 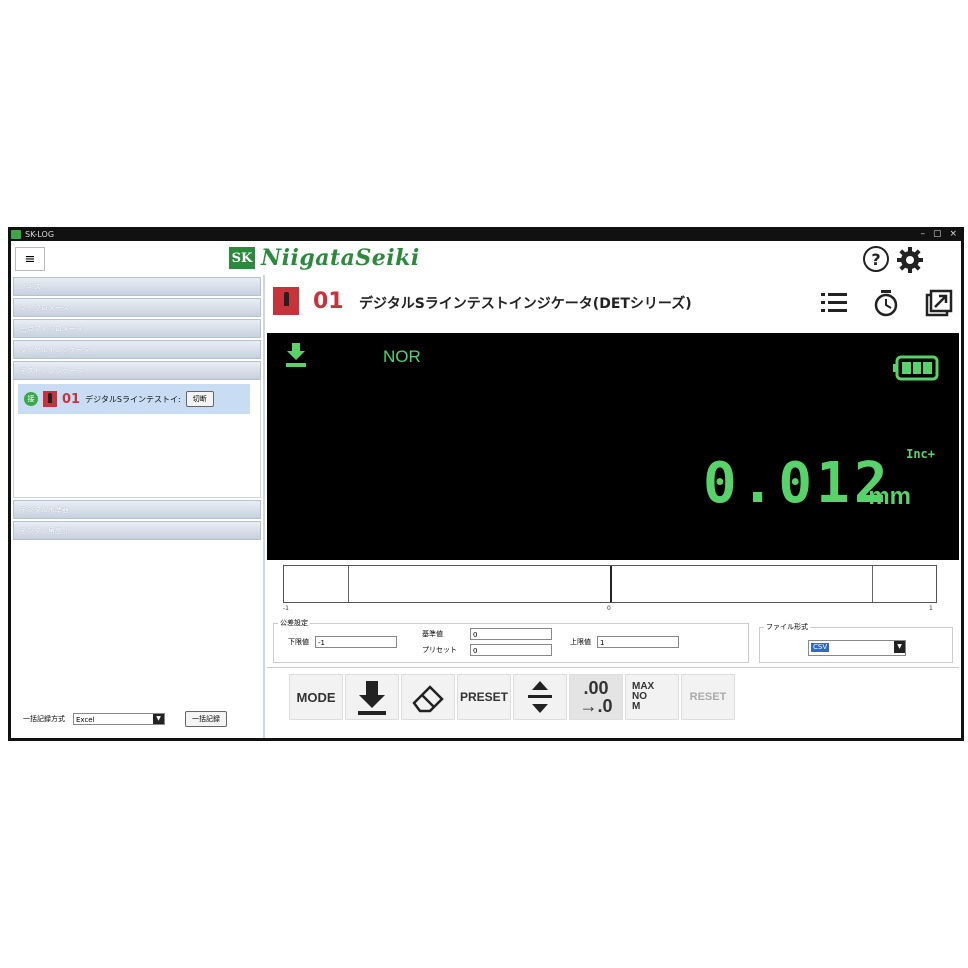 I want to click on direction-button, so click(x=540, y=697).